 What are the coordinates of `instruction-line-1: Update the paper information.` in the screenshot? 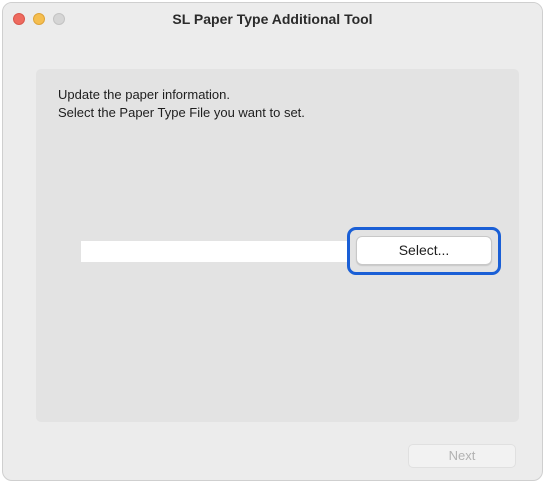 It's located at (144, 94).